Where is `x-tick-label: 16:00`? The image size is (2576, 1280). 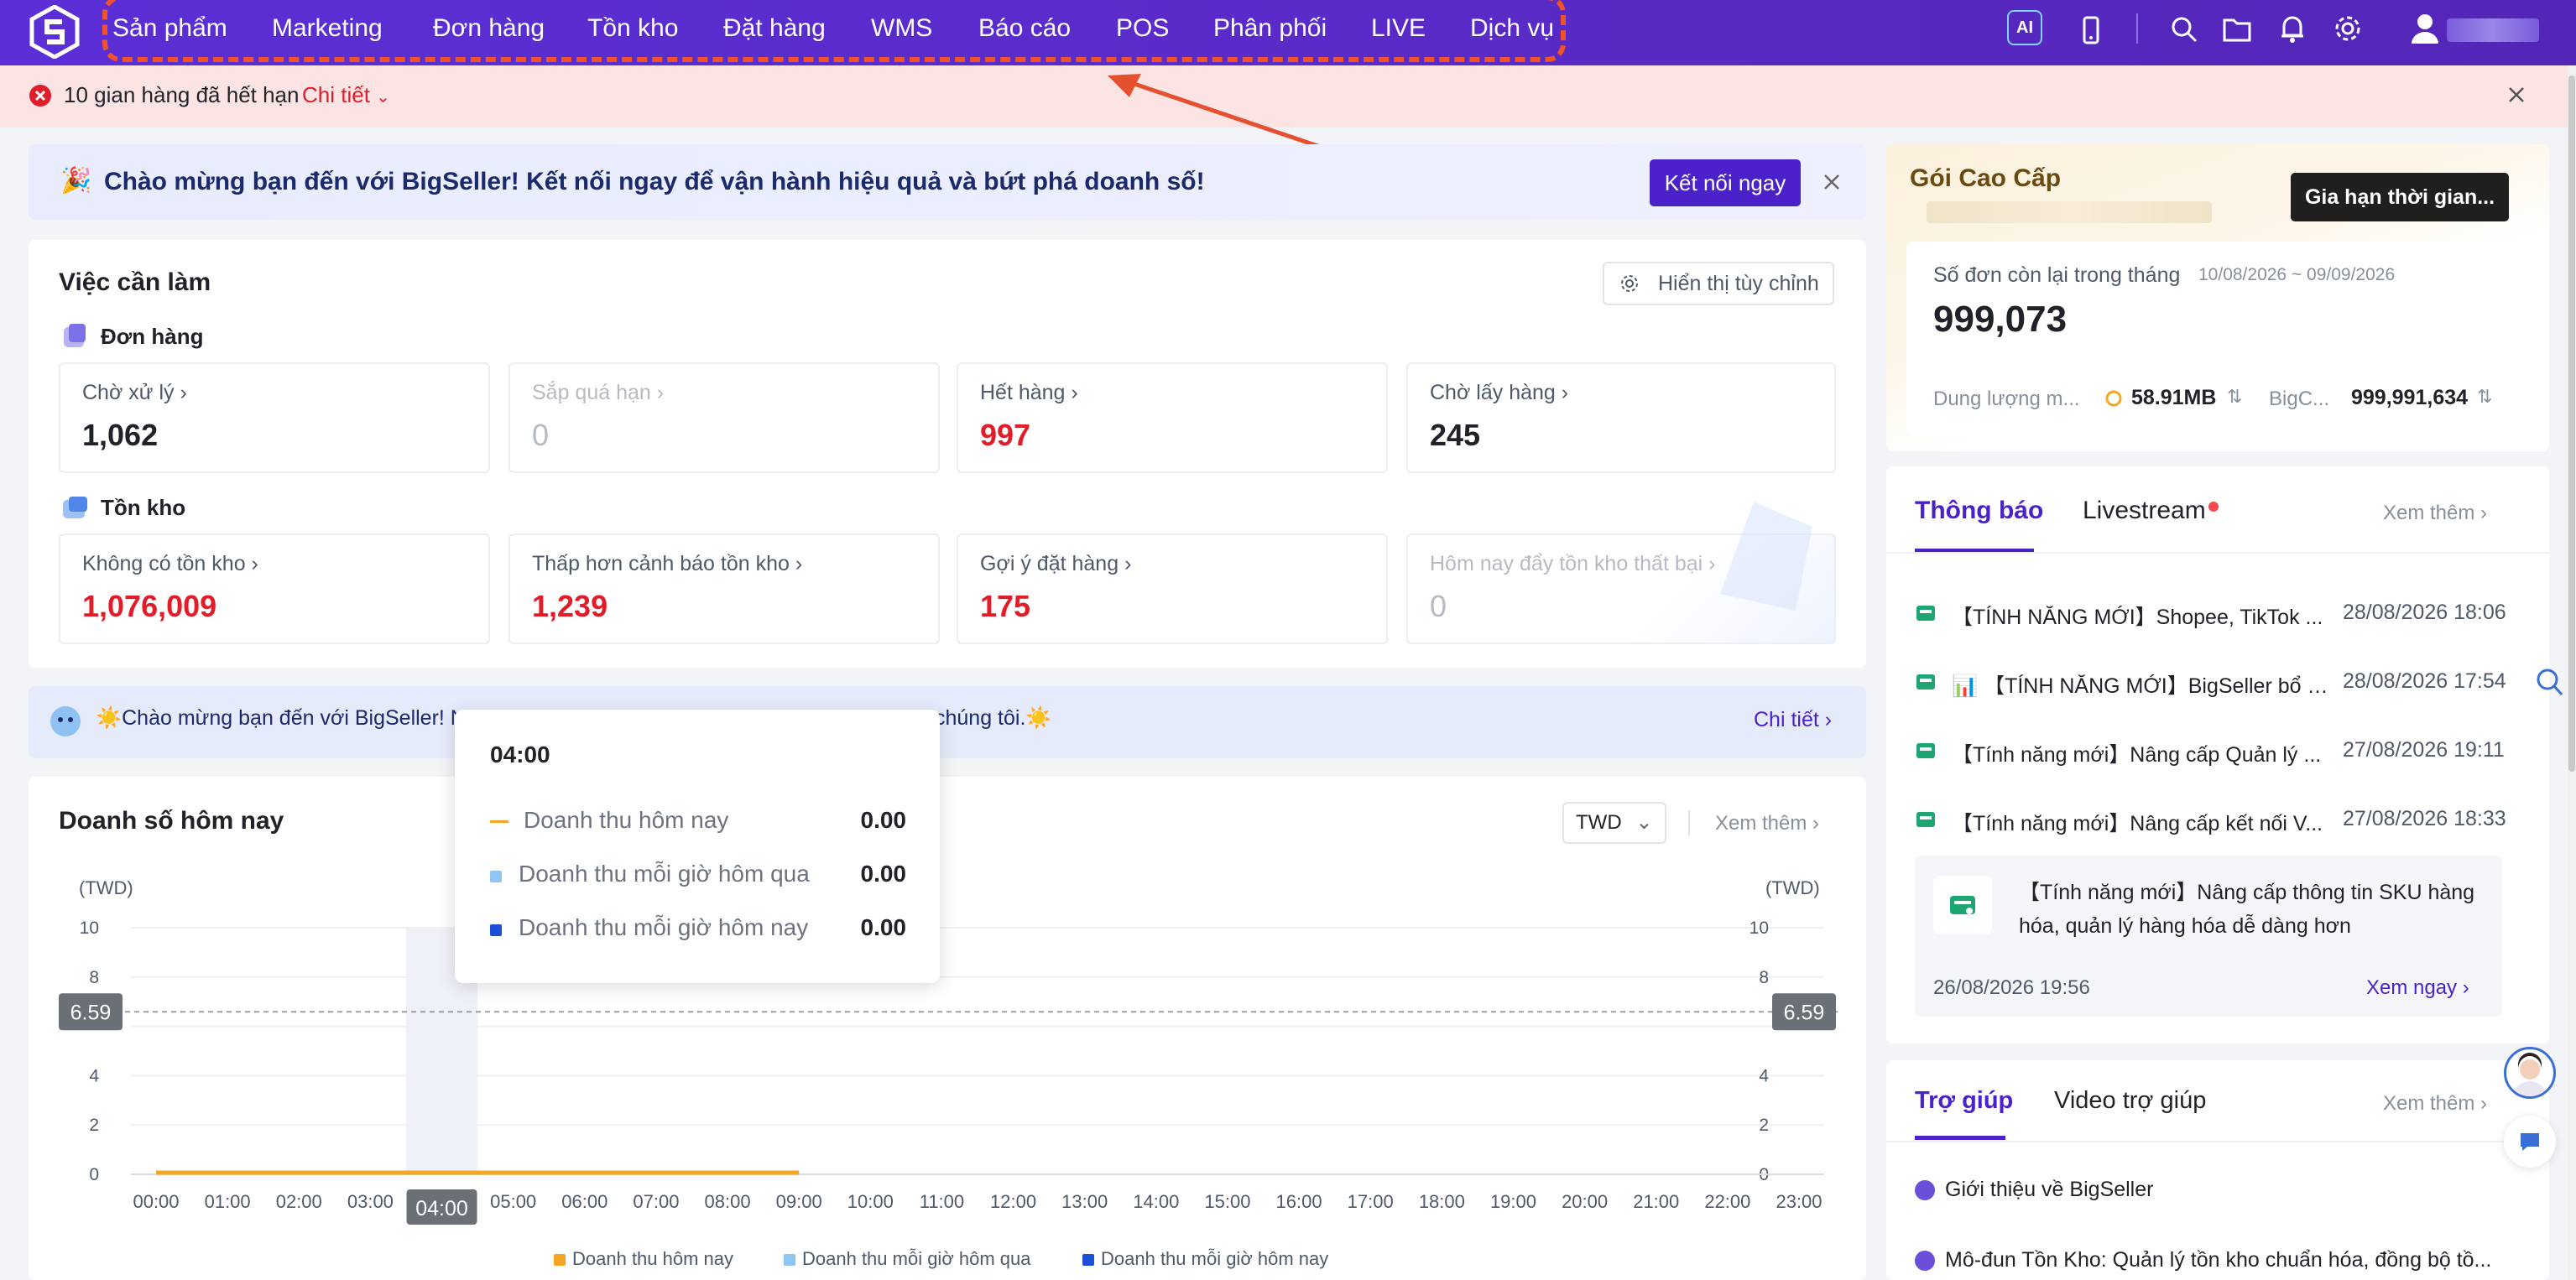 x-tick-label: 16:00 is located at coordinates (1299, 1201).